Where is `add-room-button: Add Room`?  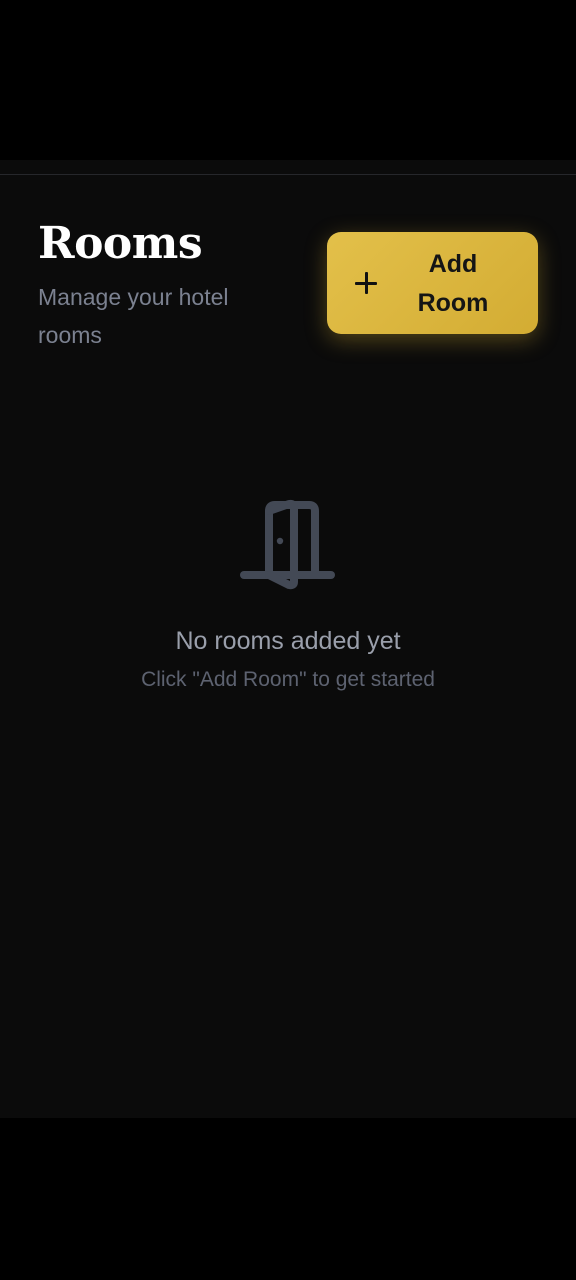
add-room-button: Add Room is located at coordinates (432, 283).